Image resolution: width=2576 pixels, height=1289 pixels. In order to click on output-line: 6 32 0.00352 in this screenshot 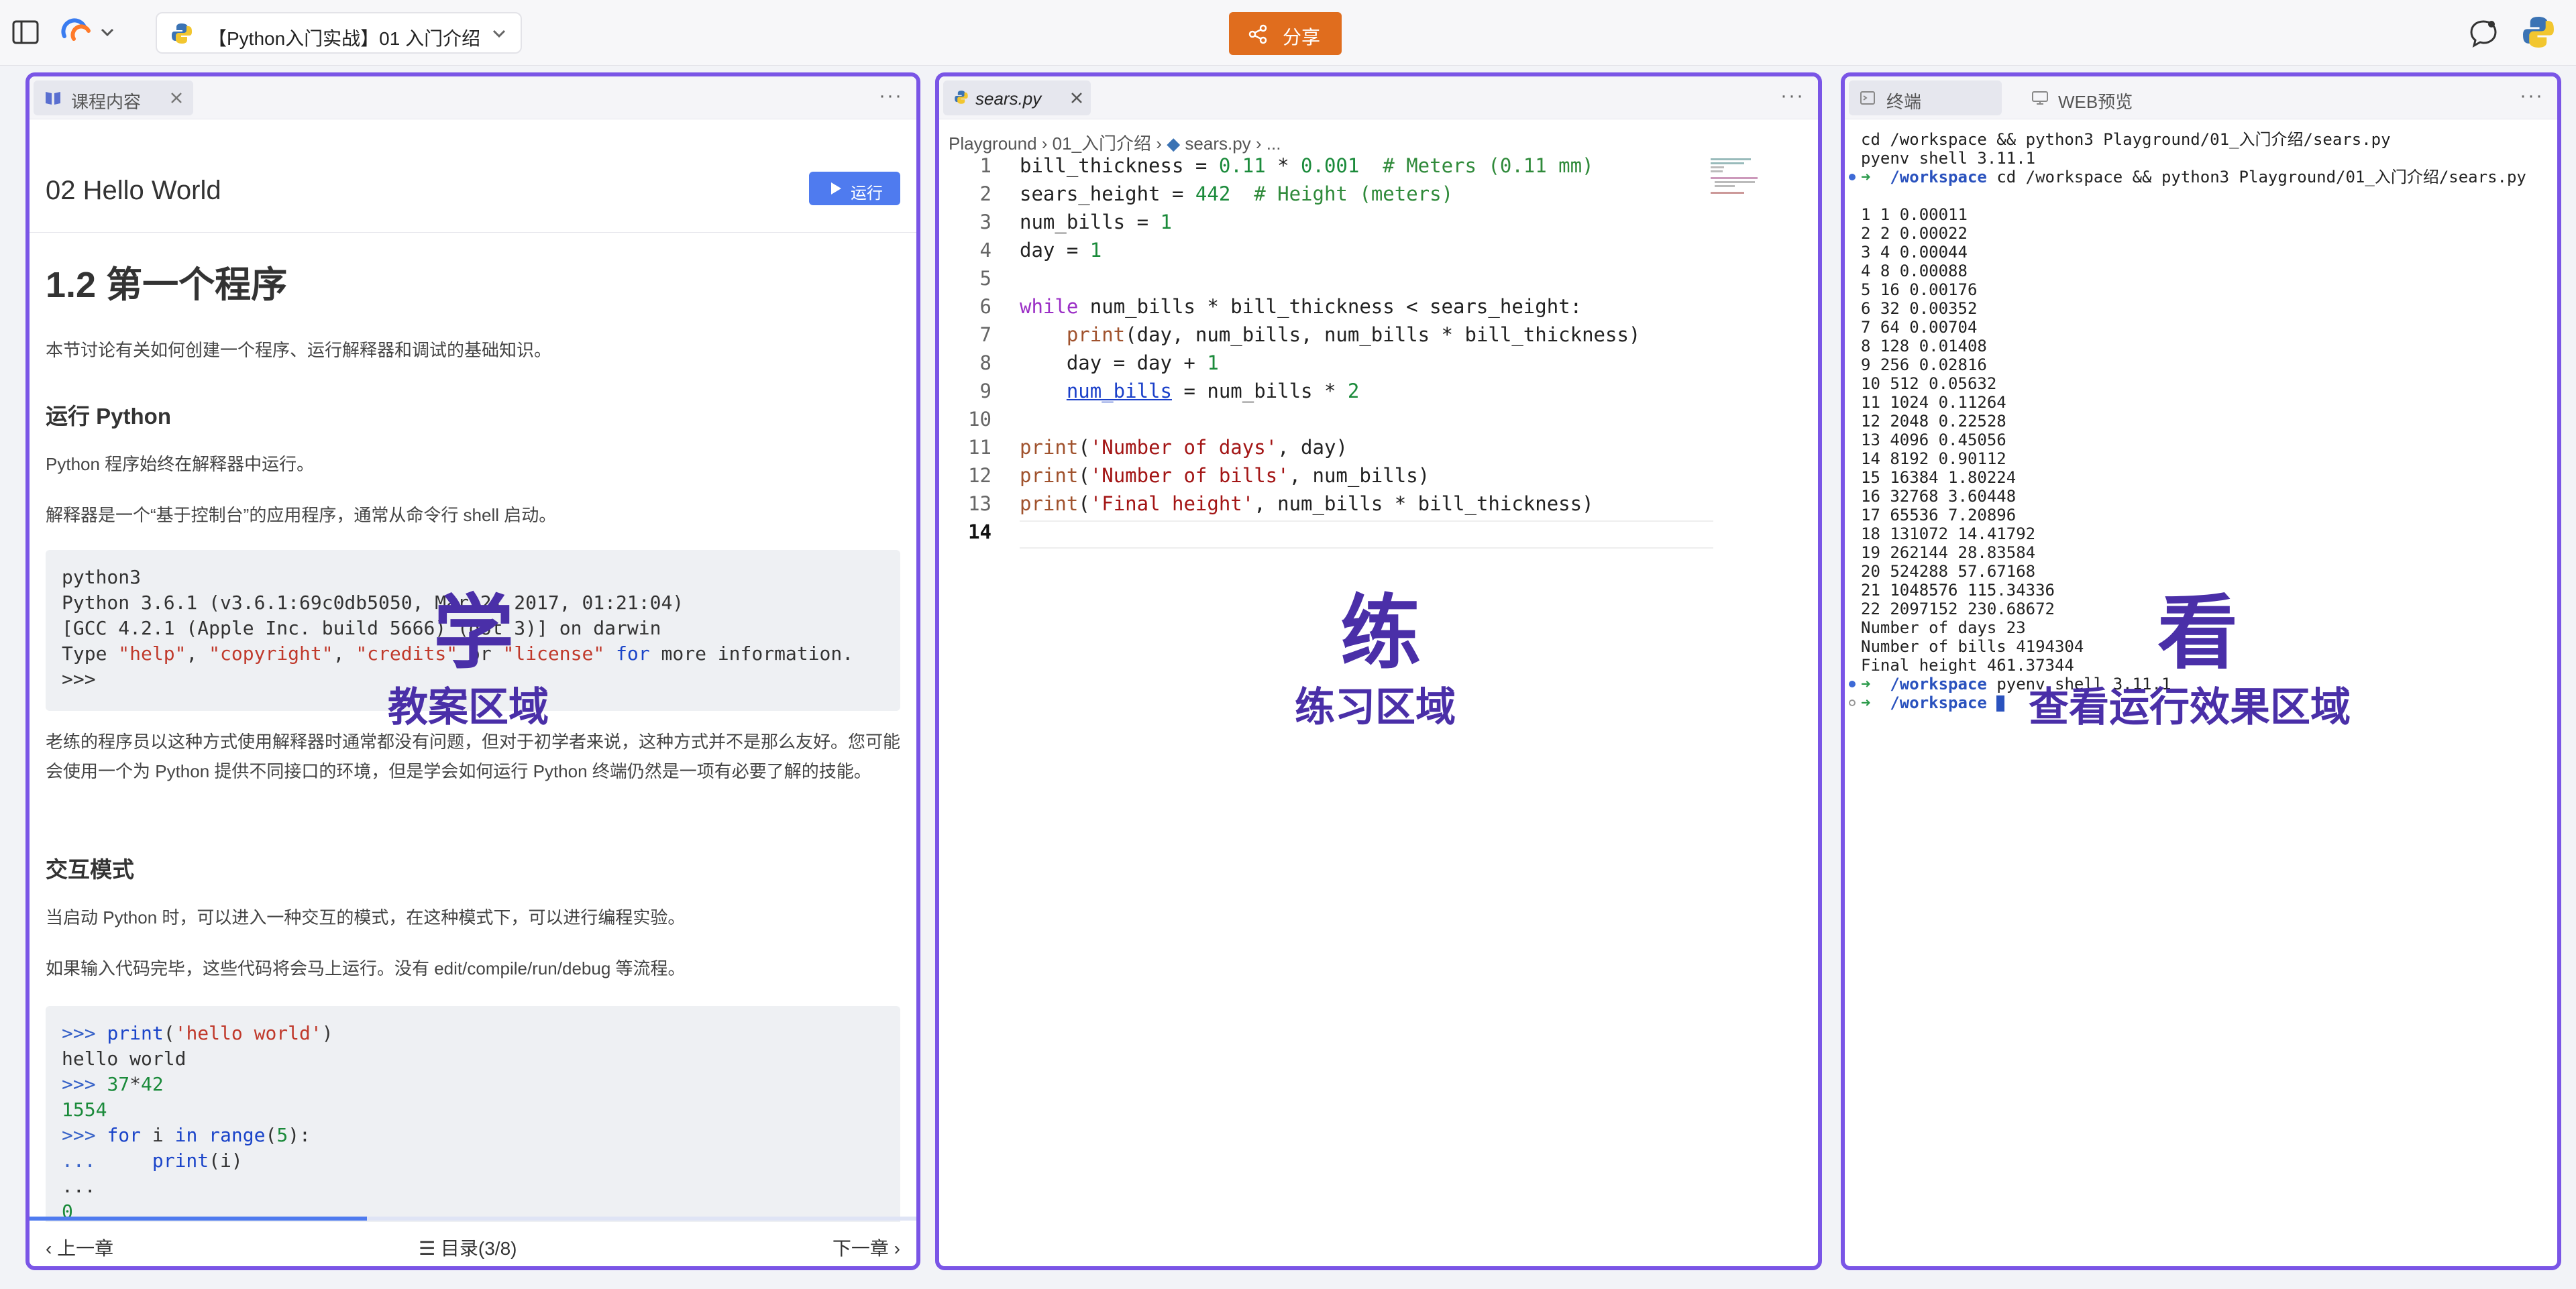, I will do `click(1919, 309)`.